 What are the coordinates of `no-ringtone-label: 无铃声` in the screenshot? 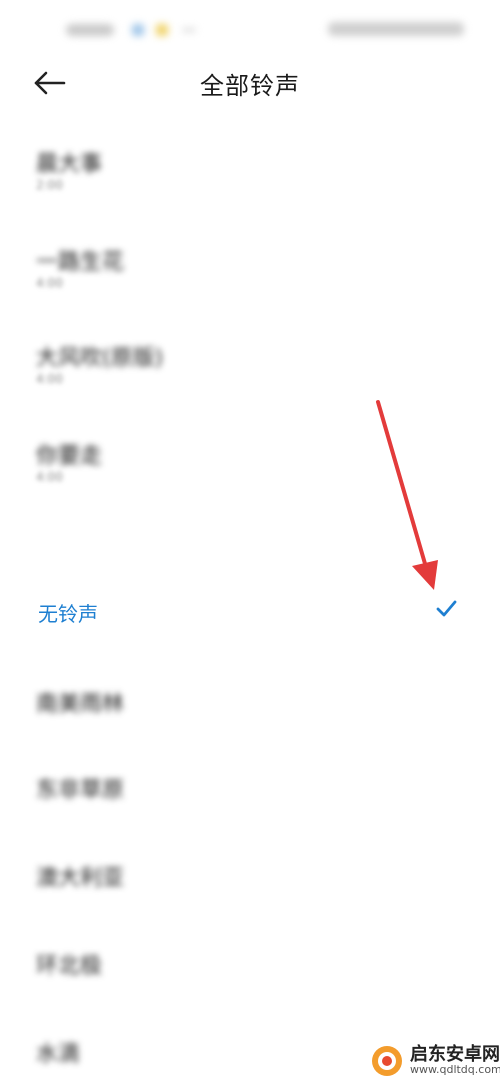 It's located at (68, 614).